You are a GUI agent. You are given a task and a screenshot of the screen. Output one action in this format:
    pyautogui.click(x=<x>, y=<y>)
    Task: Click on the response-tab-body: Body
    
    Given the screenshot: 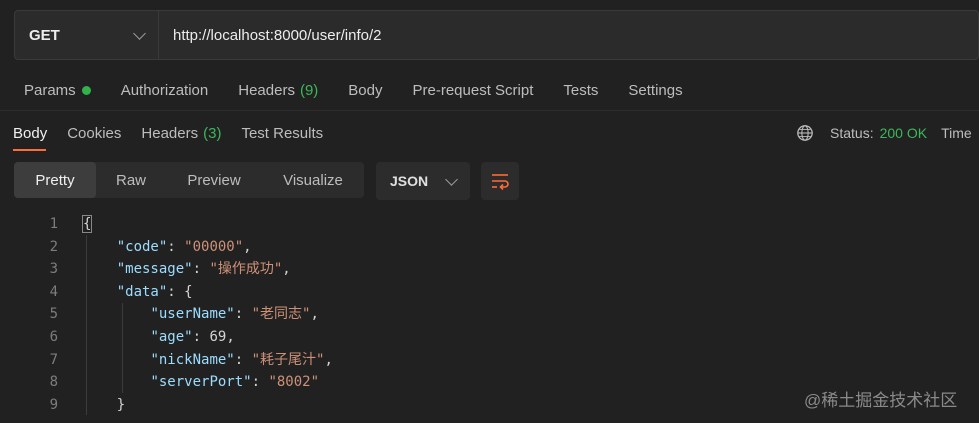 What is the action you would take?
    pyautogui.click(x=28, y=135)
    